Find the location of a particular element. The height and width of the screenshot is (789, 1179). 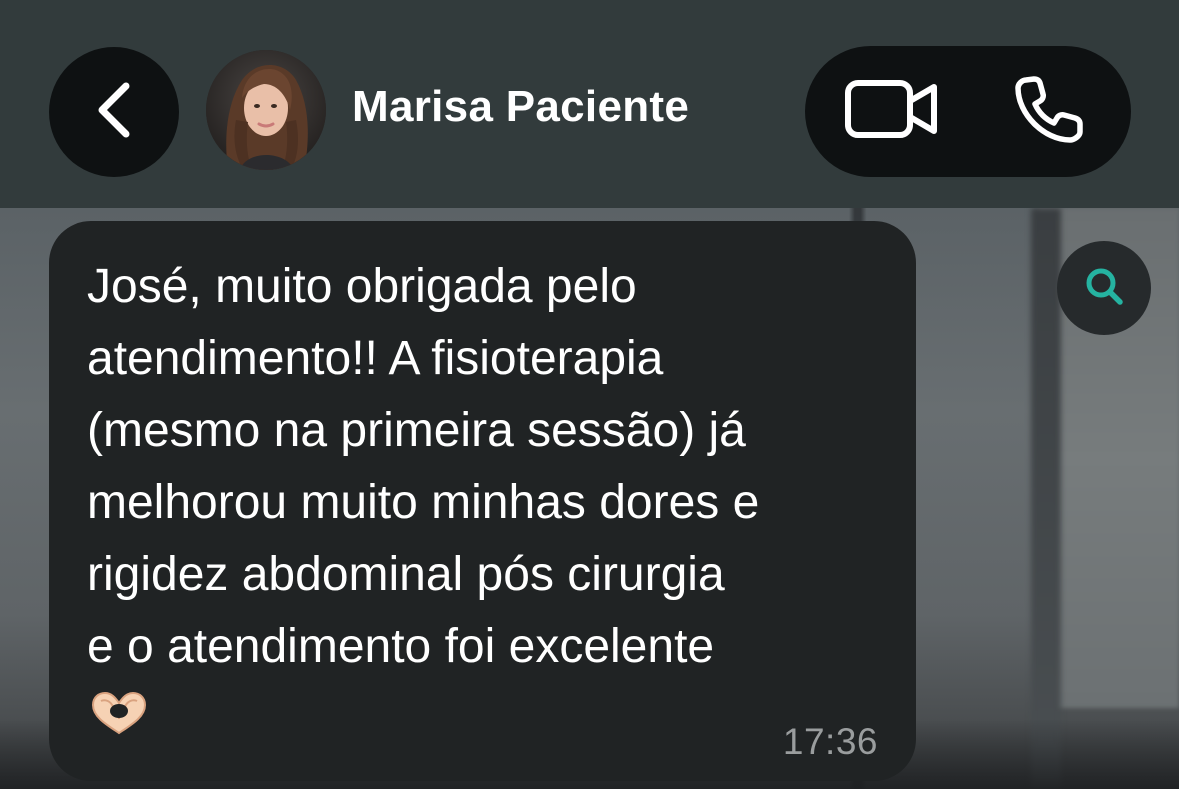

avatar is located at coordinates (266, 110).